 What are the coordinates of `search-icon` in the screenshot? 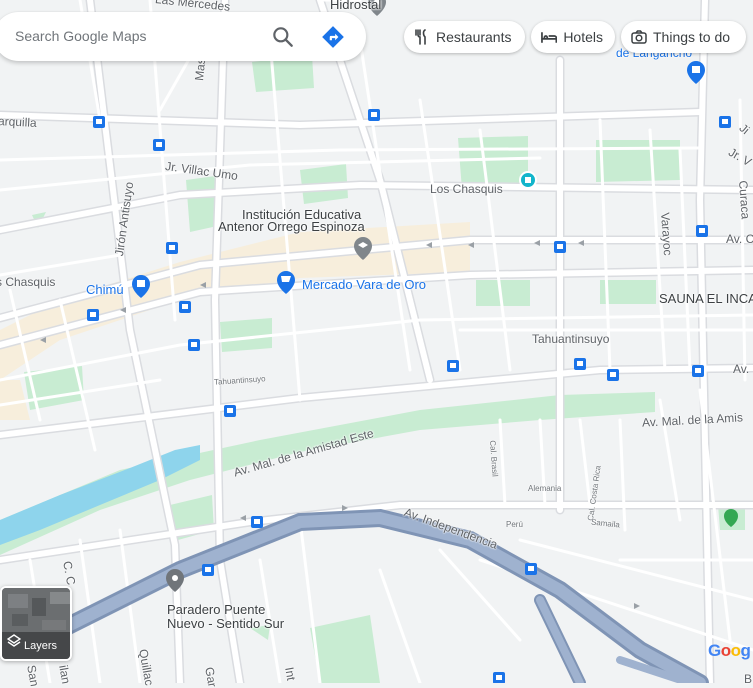 It's located at (283, 37).